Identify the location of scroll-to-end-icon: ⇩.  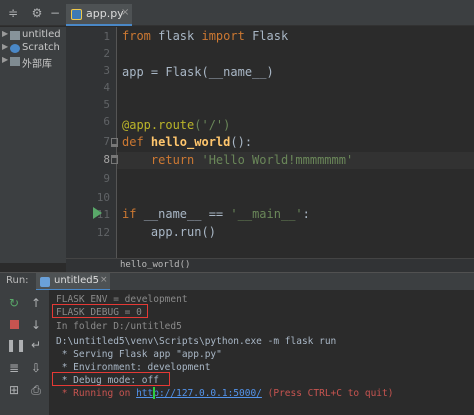
(36, 368).